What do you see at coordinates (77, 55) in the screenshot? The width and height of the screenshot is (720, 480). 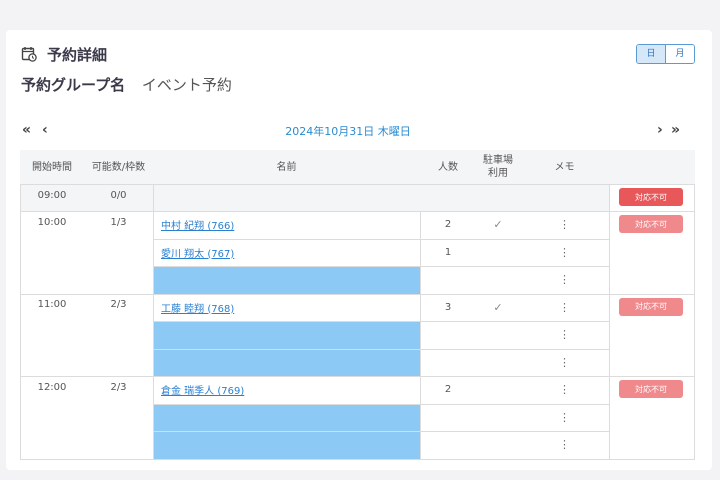 I see `page-title: 予約詳細` at bounding box center [77, 55].